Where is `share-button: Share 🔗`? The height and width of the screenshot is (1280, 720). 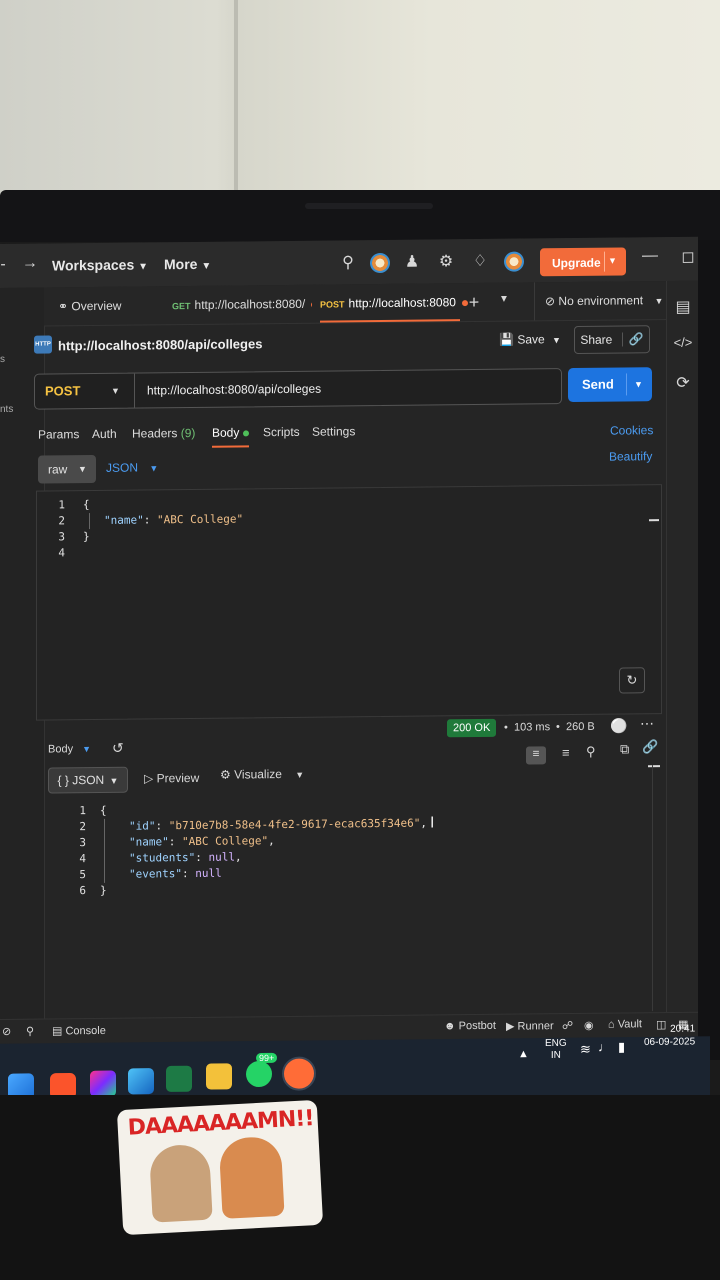 share-button: Share 🔗 is located at coordinates (612, 339).